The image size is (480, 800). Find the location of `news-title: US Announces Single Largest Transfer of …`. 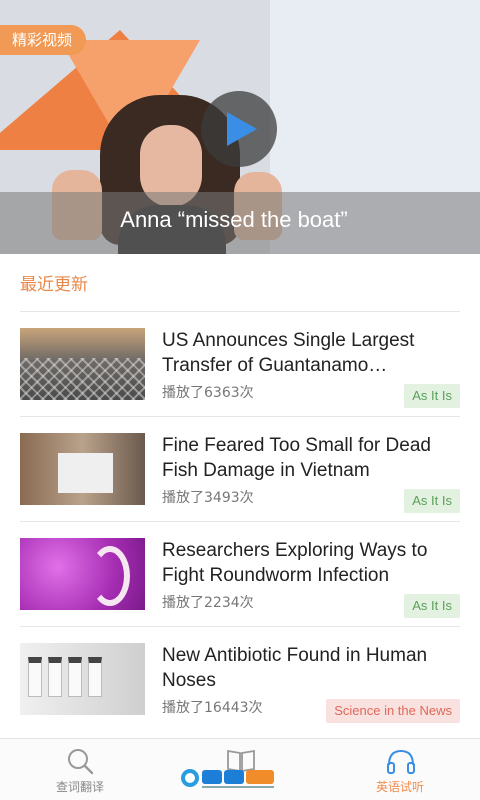

news-title: US Announces Single Largest Transfer of … is located at coordinates (288, 353).